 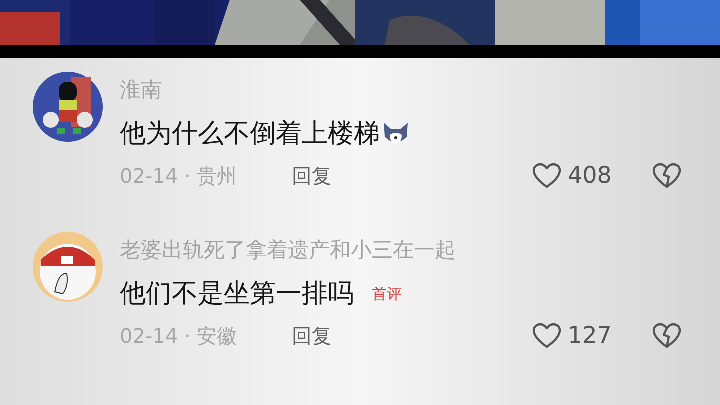 What do you see at coordinates (250, 134) in the screenshot?
I see `comment-text: 他为什么不倒着上楼梯` at bounding box center [250, 134].